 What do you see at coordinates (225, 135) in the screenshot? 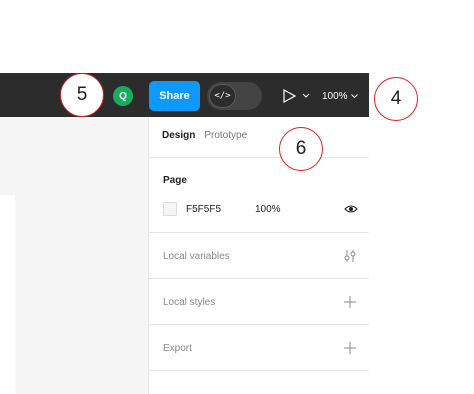
I see `tab-prototype: Prototype` at bounding box center [225, 135].